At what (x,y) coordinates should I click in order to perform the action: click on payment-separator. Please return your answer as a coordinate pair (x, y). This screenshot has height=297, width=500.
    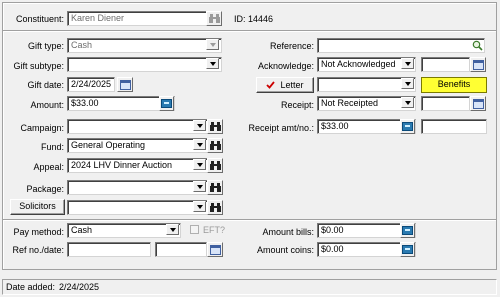
    Looking at the image, I should click on (249, 219).